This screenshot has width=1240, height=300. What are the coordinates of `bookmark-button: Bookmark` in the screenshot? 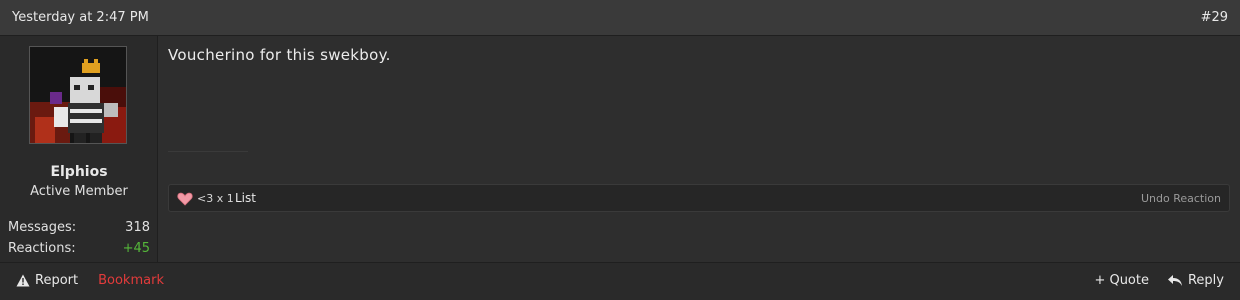 It's located at (131, 280).